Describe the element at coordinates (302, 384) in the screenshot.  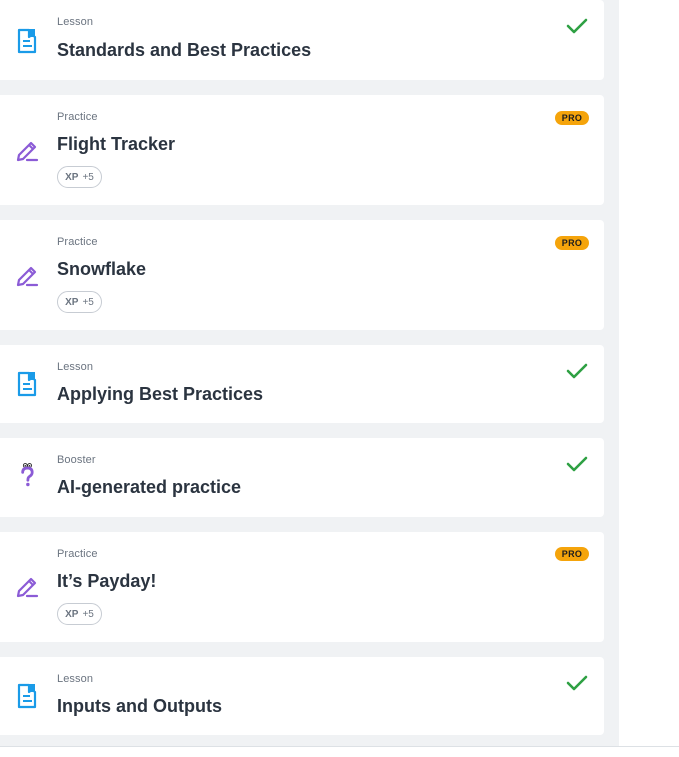
I see `lesson-card: Lesson Applying Best Practices` at that location.